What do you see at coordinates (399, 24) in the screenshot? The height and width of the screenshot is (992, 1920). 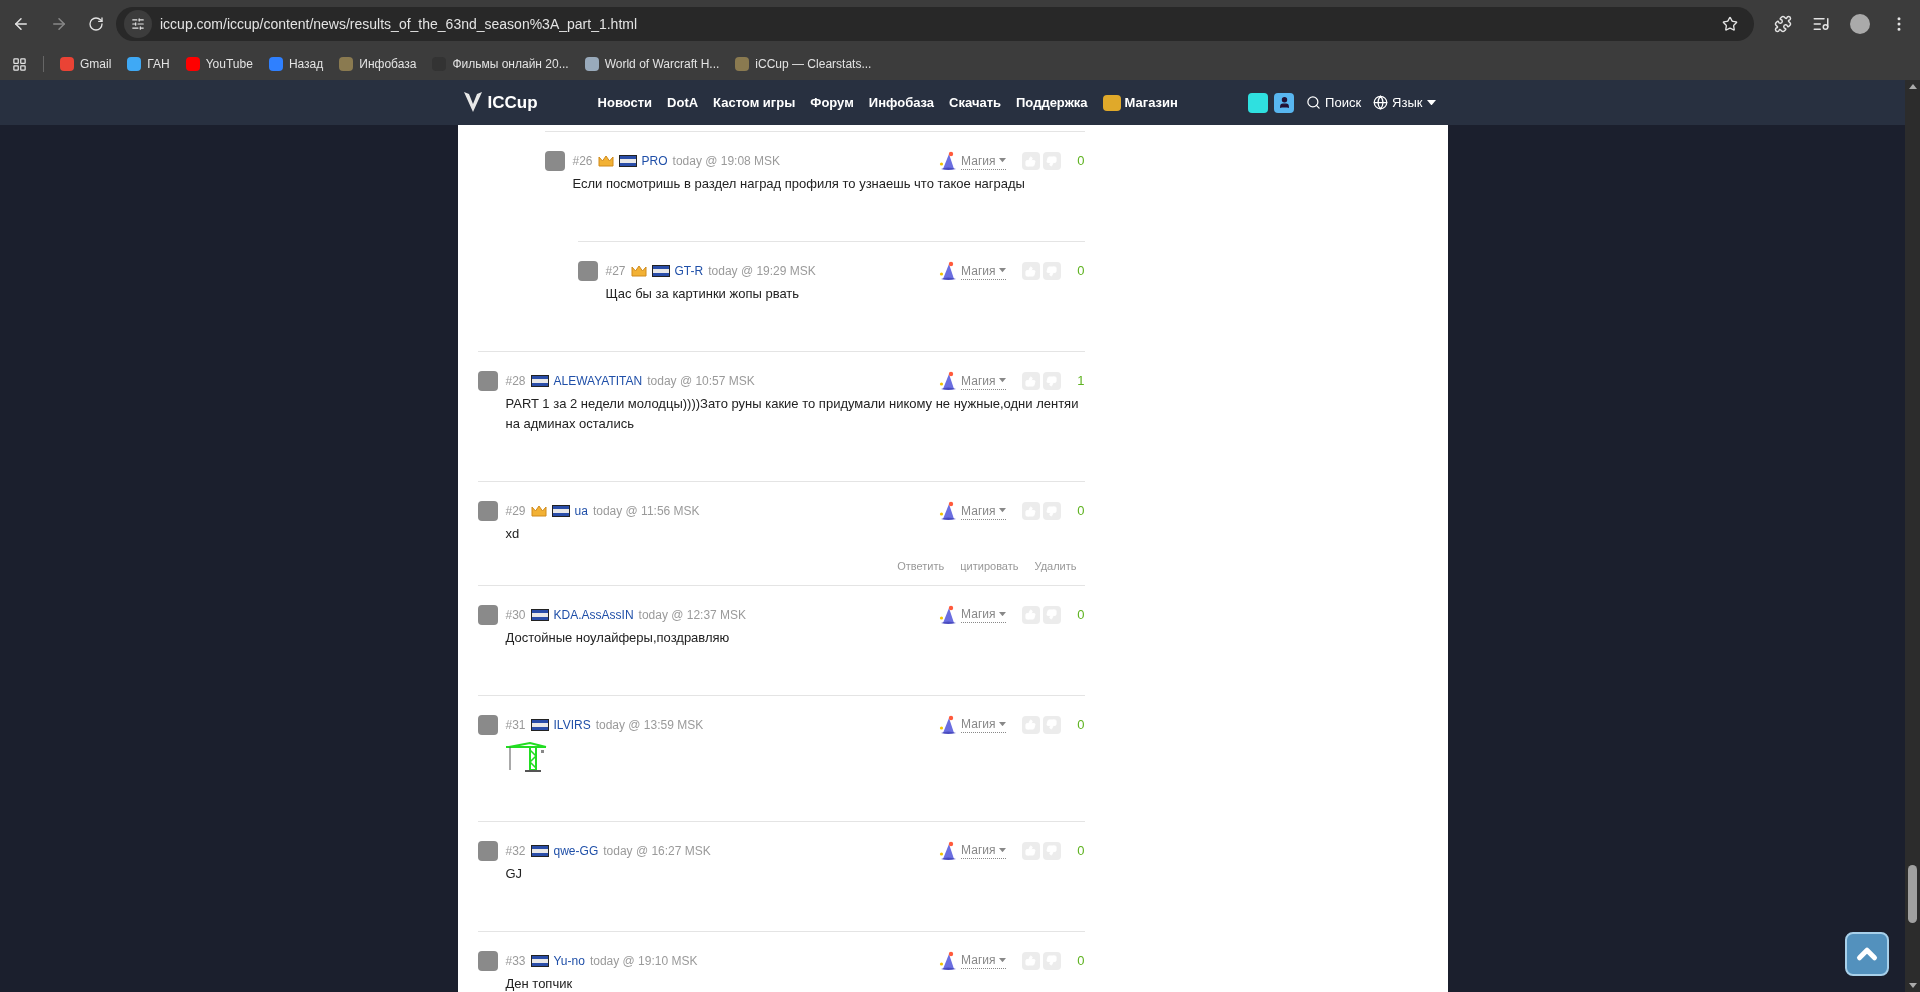 I see `url-text: iccup.com/iccup/content/news/results_of_the_63nd_season%3A_part_1.html` at bounding box center [399, 24].